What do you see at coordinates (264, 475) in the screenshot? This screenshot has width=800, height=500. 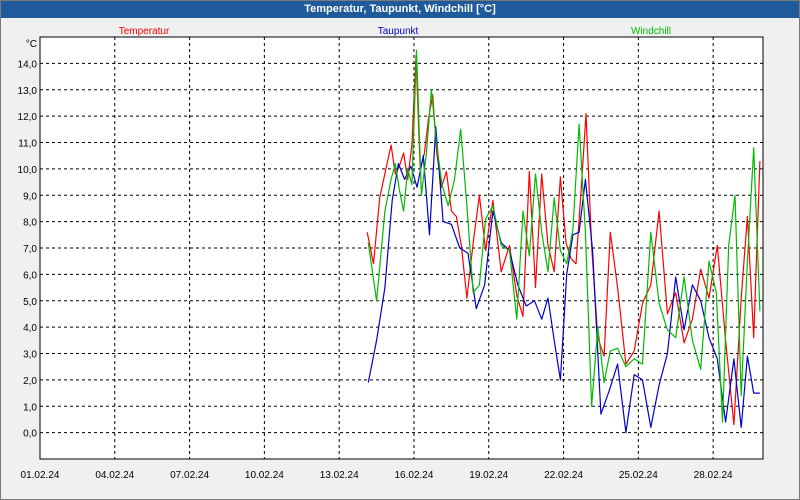 I see `x-tick-label: 10.02.24` at bounding box center [264, 475].